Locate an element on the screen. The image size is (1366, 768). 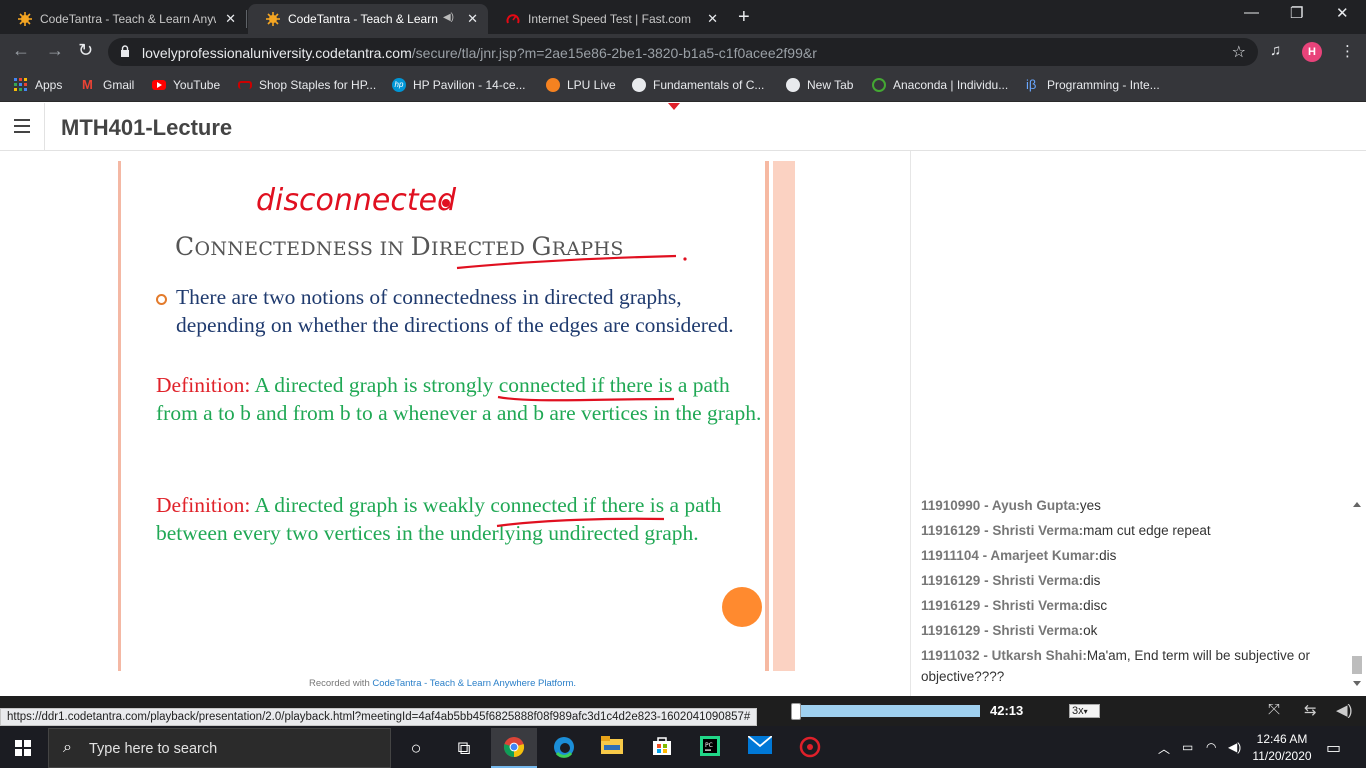
dropdown-caret-icon is located at coordinates (674, 106).